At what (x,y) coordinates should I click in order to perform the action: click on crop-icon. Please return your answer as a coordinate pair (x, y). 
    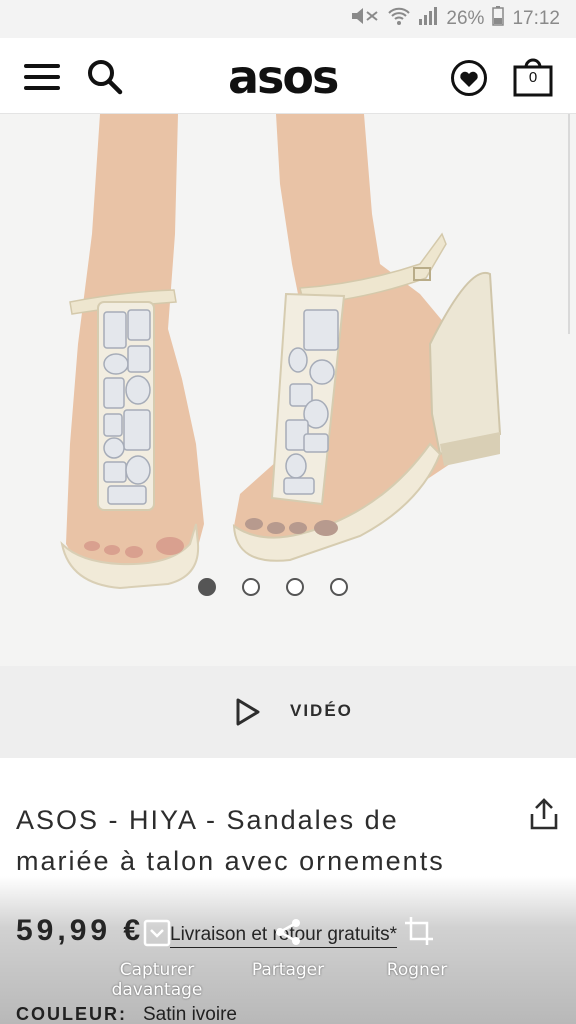
    Looking at the image, I should click on (419, 933).